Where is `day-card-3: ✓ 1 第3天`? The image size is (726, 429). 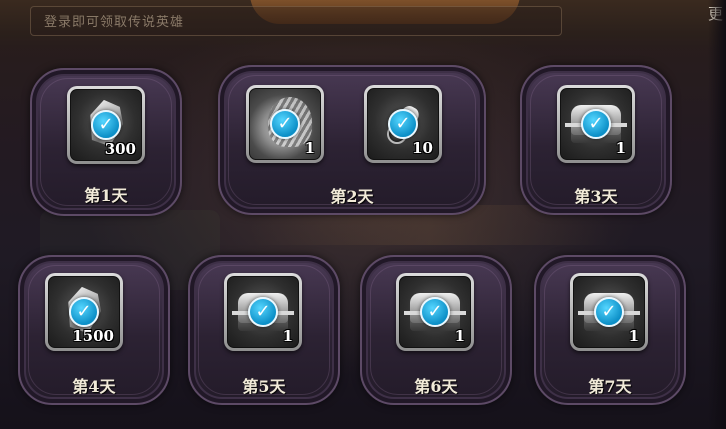 day-card-3: ✓ 1 第3天 is located at coordinates (596, 140).